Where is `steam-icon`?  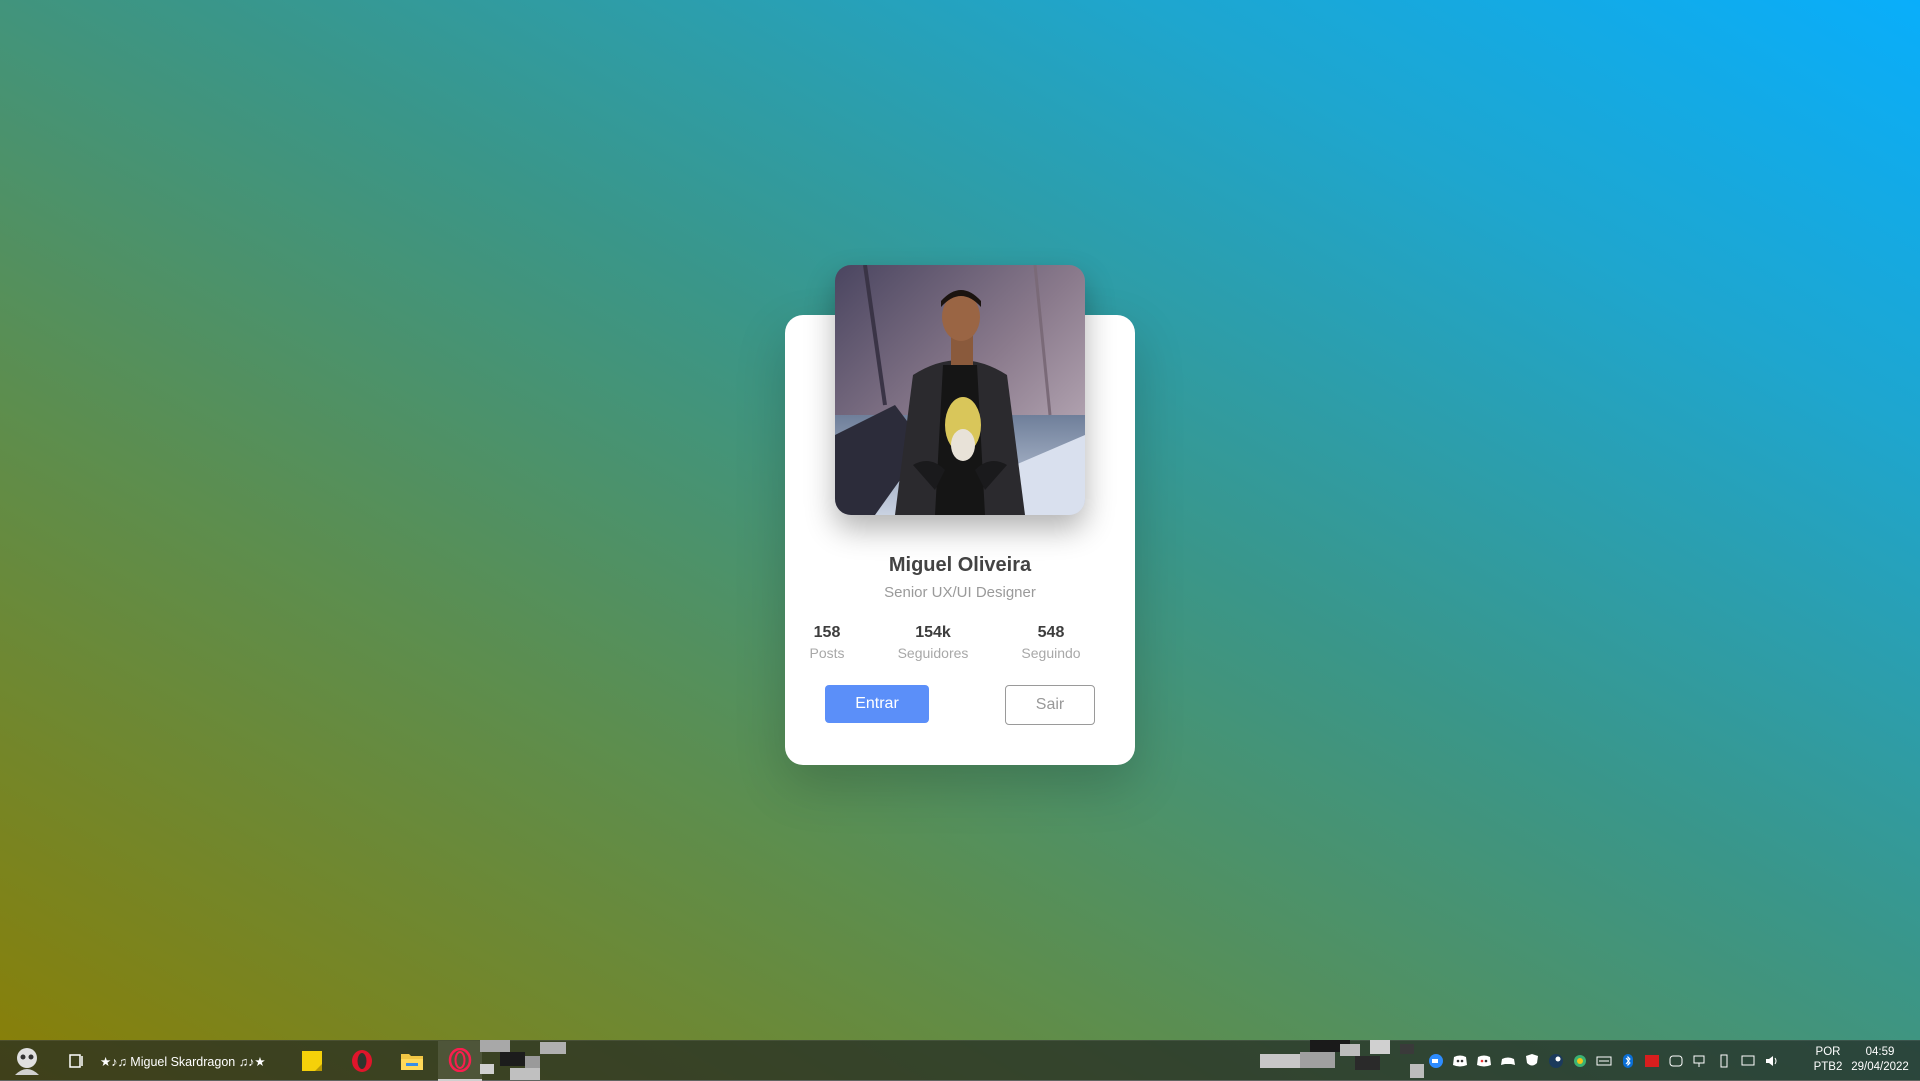 steam-icon is located at coordinates (1556, 1061).